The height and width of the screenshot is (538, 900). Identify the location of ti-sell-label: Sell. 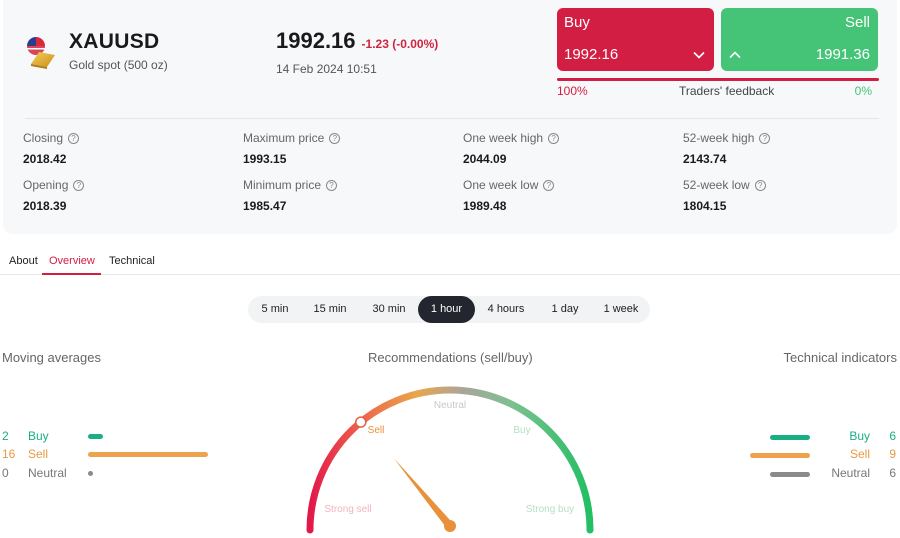
(859, 454).